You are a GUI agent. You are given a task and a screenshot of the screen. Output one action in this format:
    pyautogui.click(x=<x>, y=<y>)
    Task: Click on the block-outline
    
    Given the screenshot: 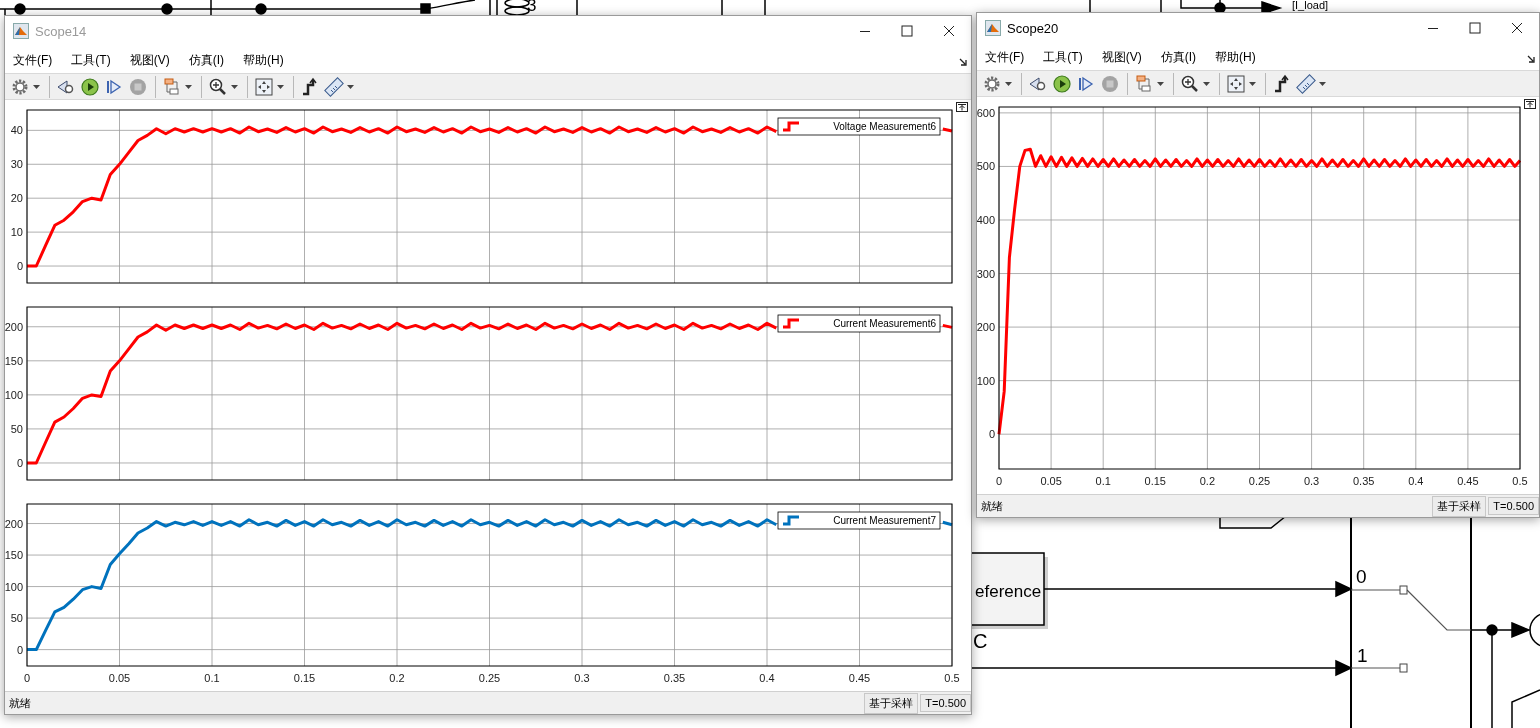 What is the action you would take?
    pyautogui.click(x=1525, y=708)
    